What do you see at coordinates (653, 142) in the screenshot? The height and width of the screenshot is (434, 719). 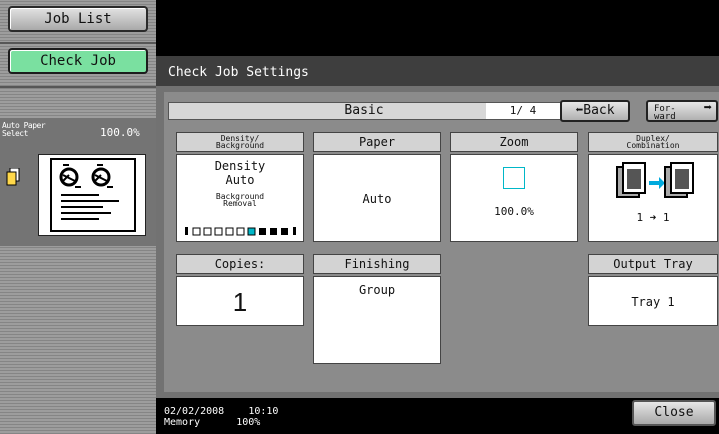 I see `duplex-combination-header: Duplex/ Combination` at bounding box center [653, 142].